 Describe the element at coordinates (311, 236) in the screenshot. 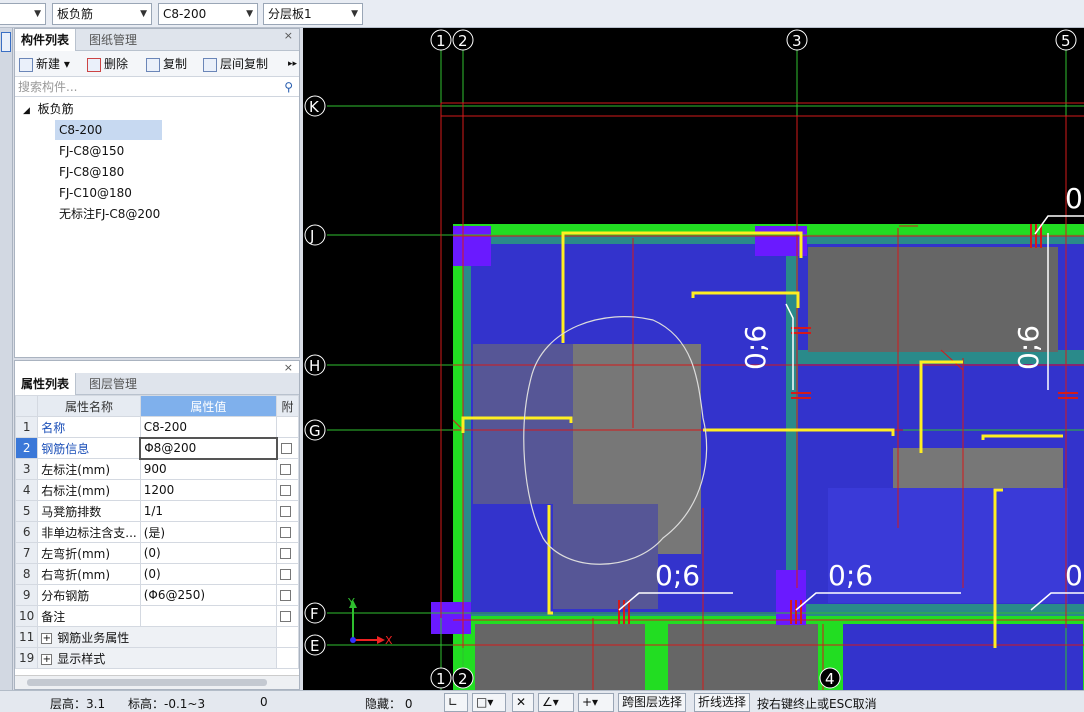

I see `svg-text: J` at that location.